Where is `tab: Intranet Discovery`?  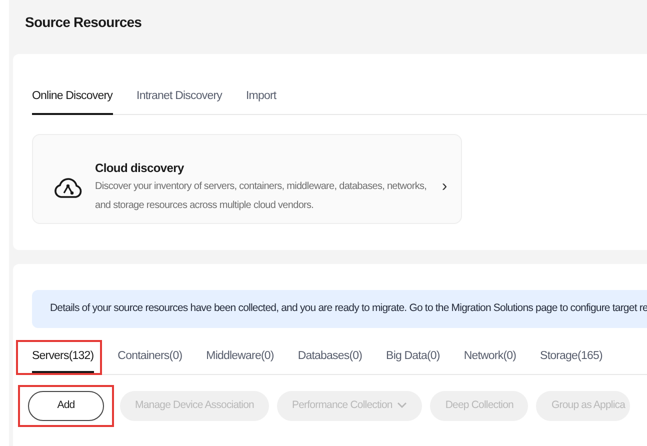
tab: Intranet Discovery is located at coordinates (179, 102).